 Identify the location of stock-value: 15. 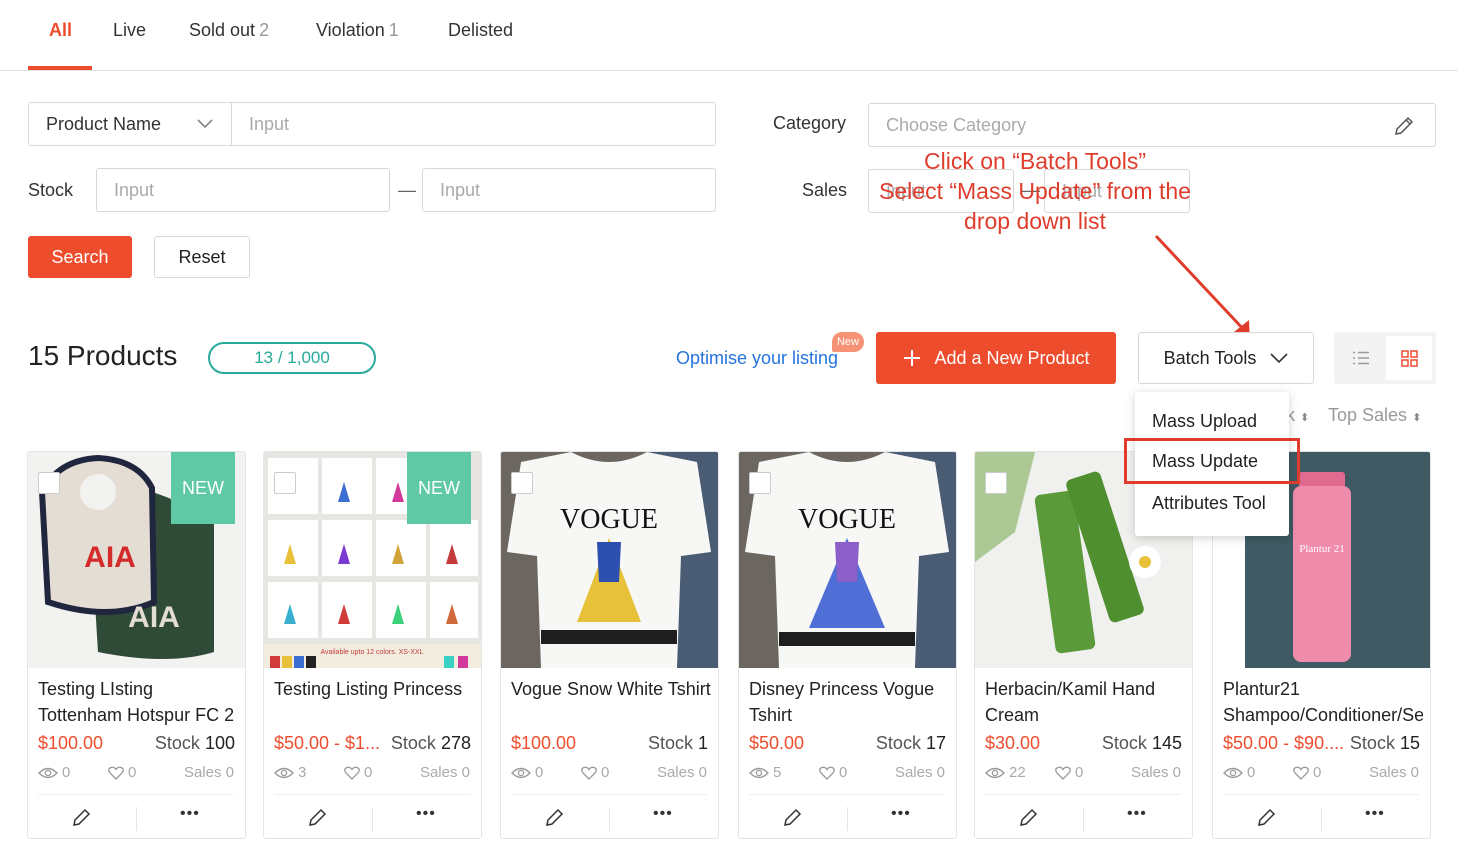
(1409, 743).